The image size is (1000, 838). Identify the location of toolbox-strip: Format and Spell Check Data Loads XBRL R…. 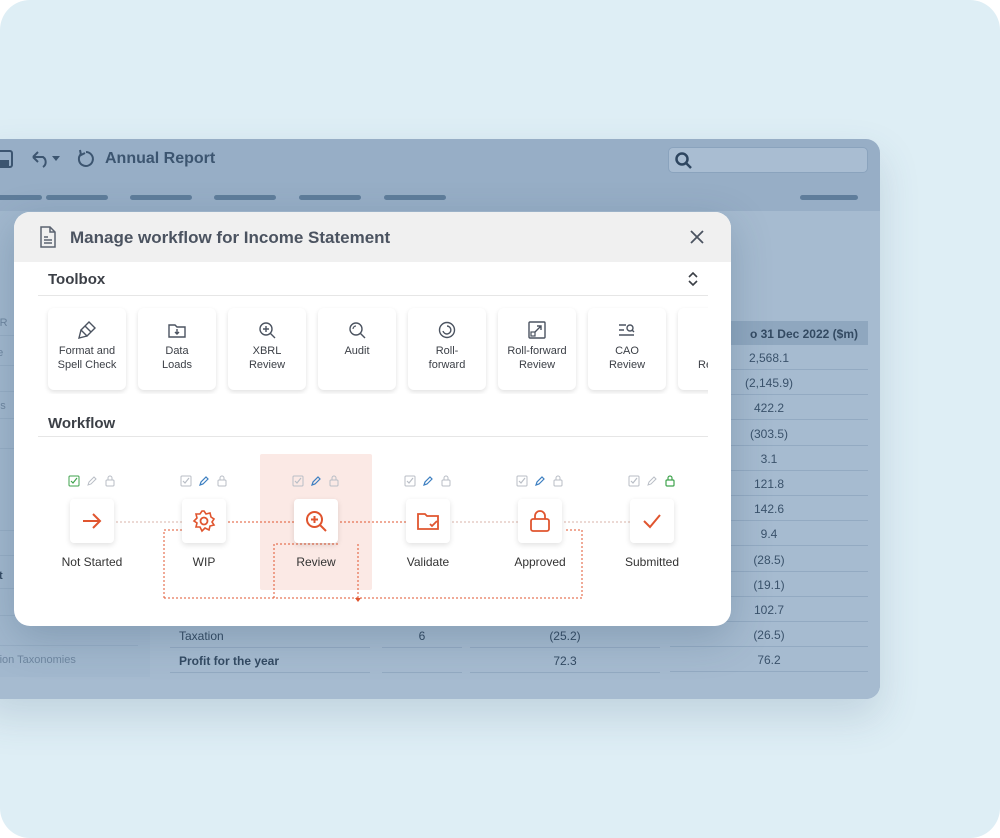
(373, 349).